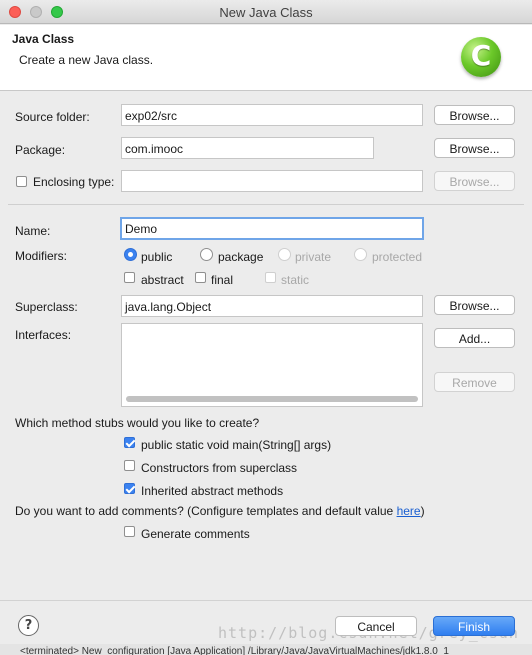 The width and height of the screenshot is (532, 655). What do you see at coordinates (52, 117) in the screenshot?
I see `source-folder-label: Source folder:` at bounding box center [52, 117].